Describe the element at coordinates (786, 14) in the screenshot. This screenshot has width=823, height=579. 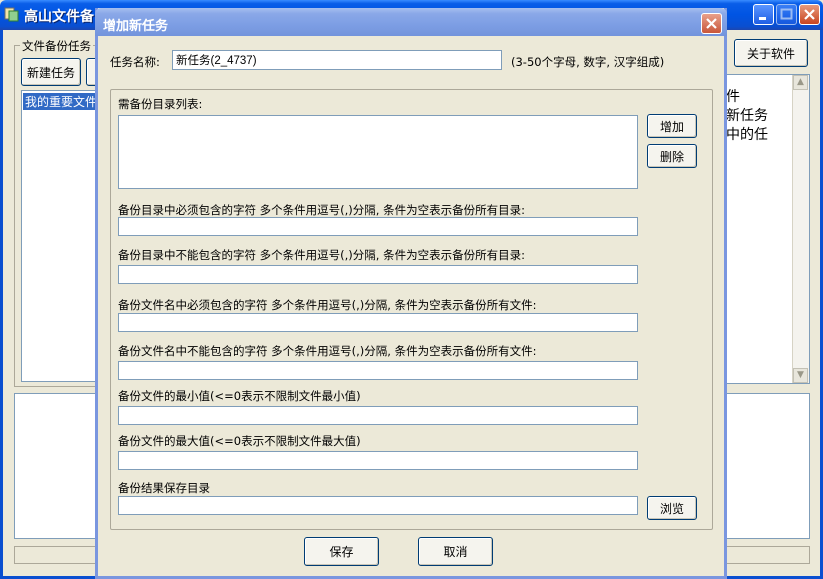
I see `maximize-icon` at that location.